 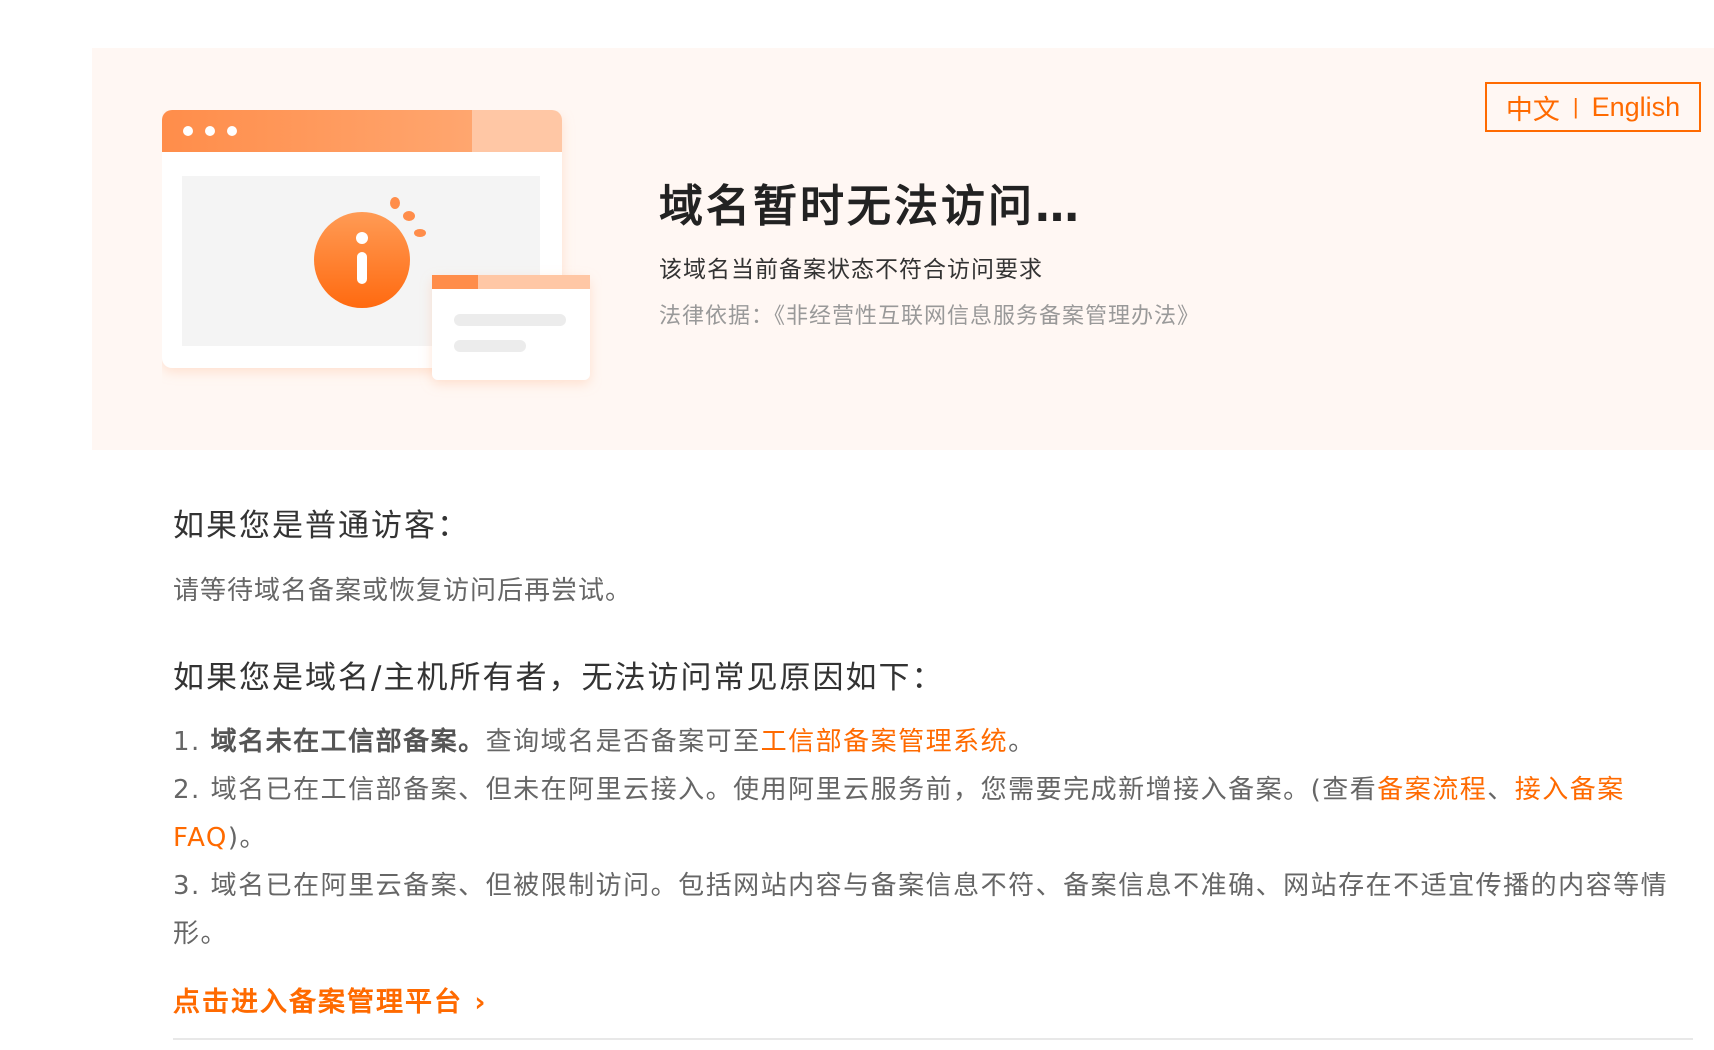 What do you see at coordinates (403, 591) in the screenshot?
I see `visitor-text: 请等待域名备案或恢复访问后再尝试。` at bounding box center [403, 591].